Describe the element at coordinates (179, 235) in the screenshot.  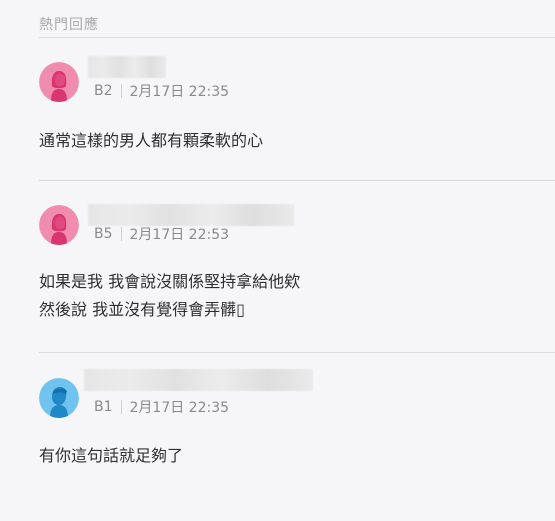
I see `post-time: 2月17日 22:53` at that location.